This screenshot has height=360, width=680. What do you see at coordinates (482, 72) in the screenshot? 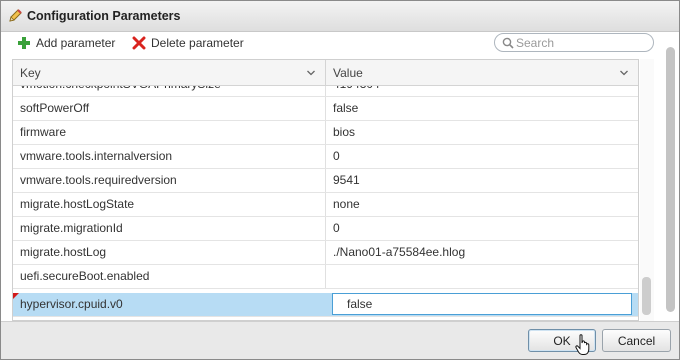
I see `column-header-value: Value` at bounding box center [482, 72].